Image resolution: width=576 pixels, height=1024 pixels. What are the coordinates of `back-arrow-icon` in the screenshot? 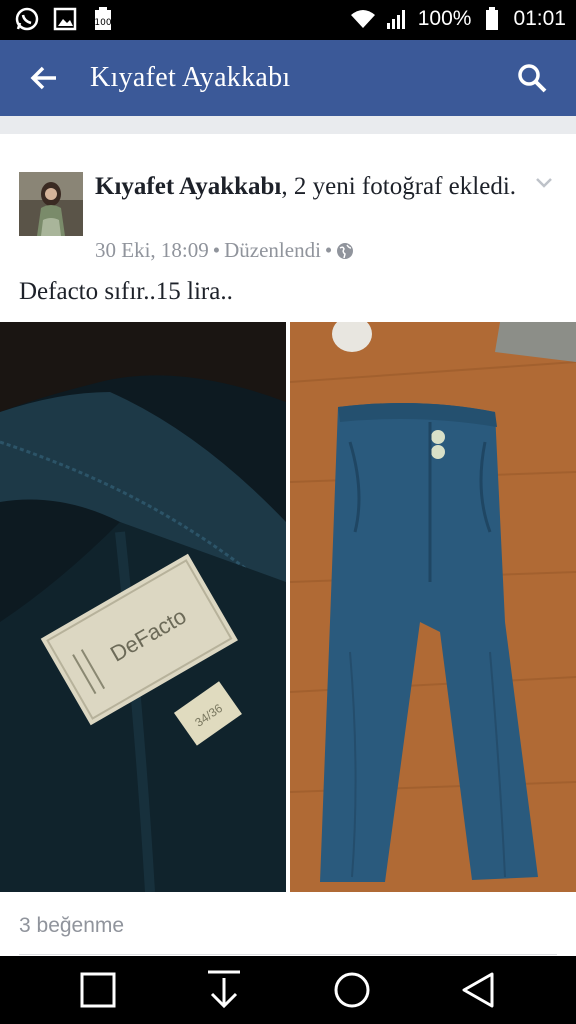 It's located at (44, 78).